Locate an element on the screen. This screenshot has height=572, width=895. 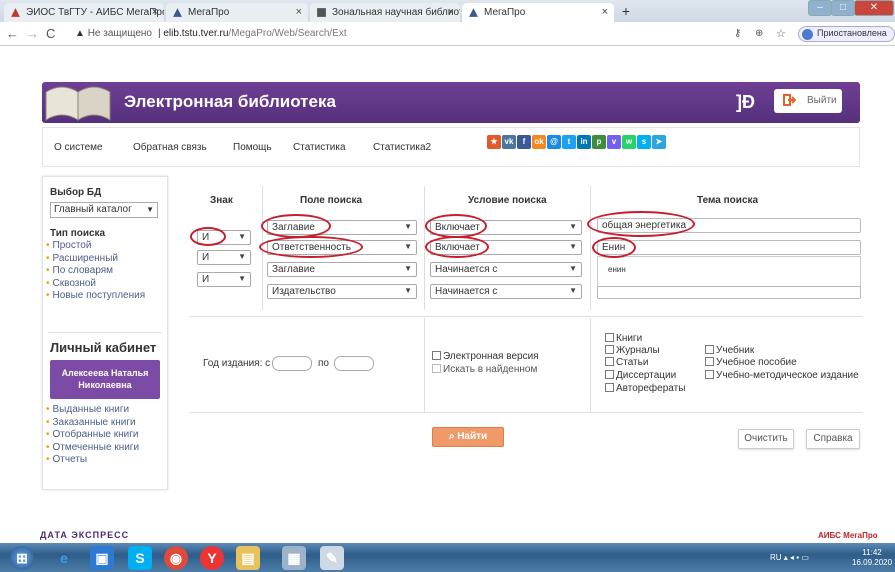
pinterest-icon: p is located at coordinates (599, 142).